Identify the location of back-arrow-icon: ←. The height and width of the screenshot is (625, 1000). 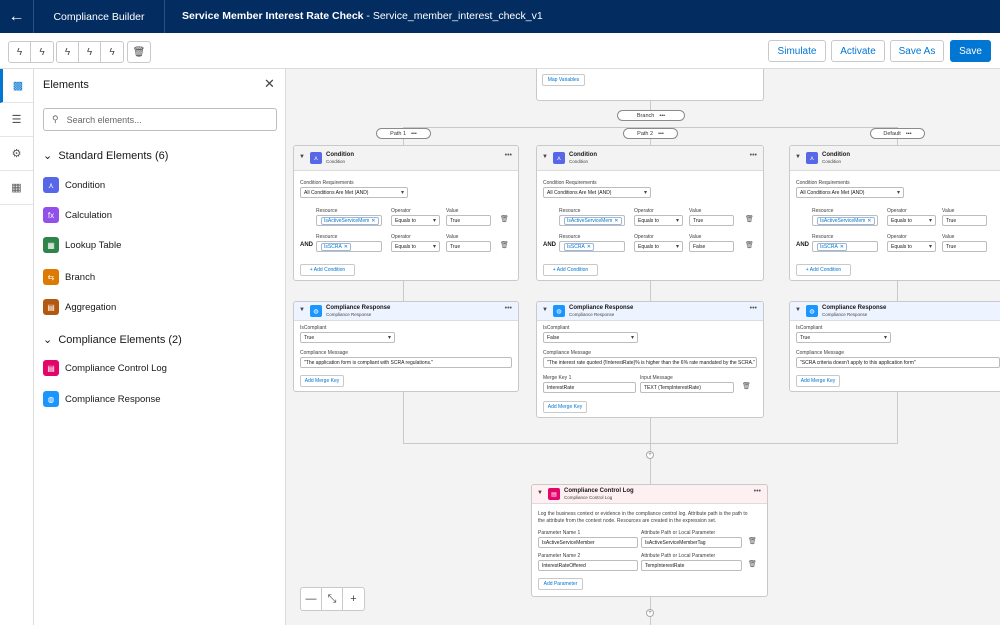
(17, 16).